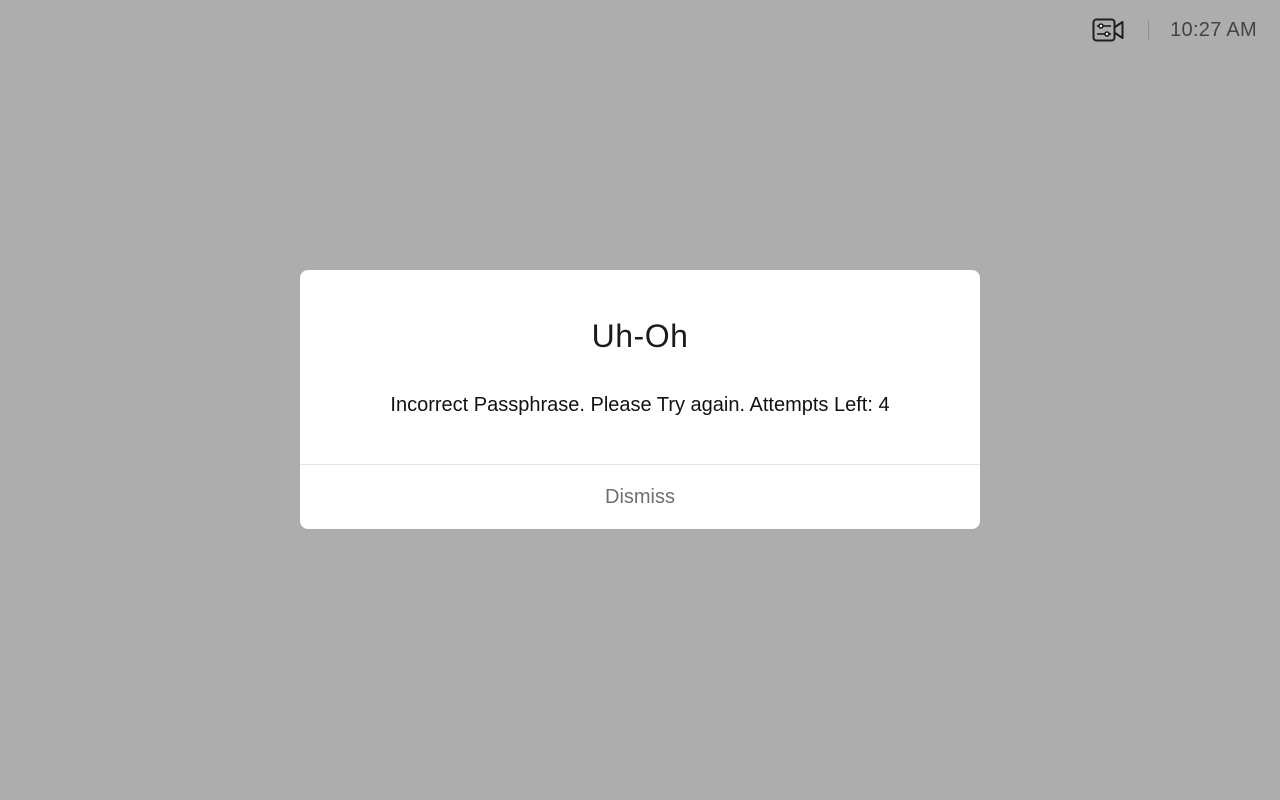  I want to click on status-divider, so click(1149, 30).